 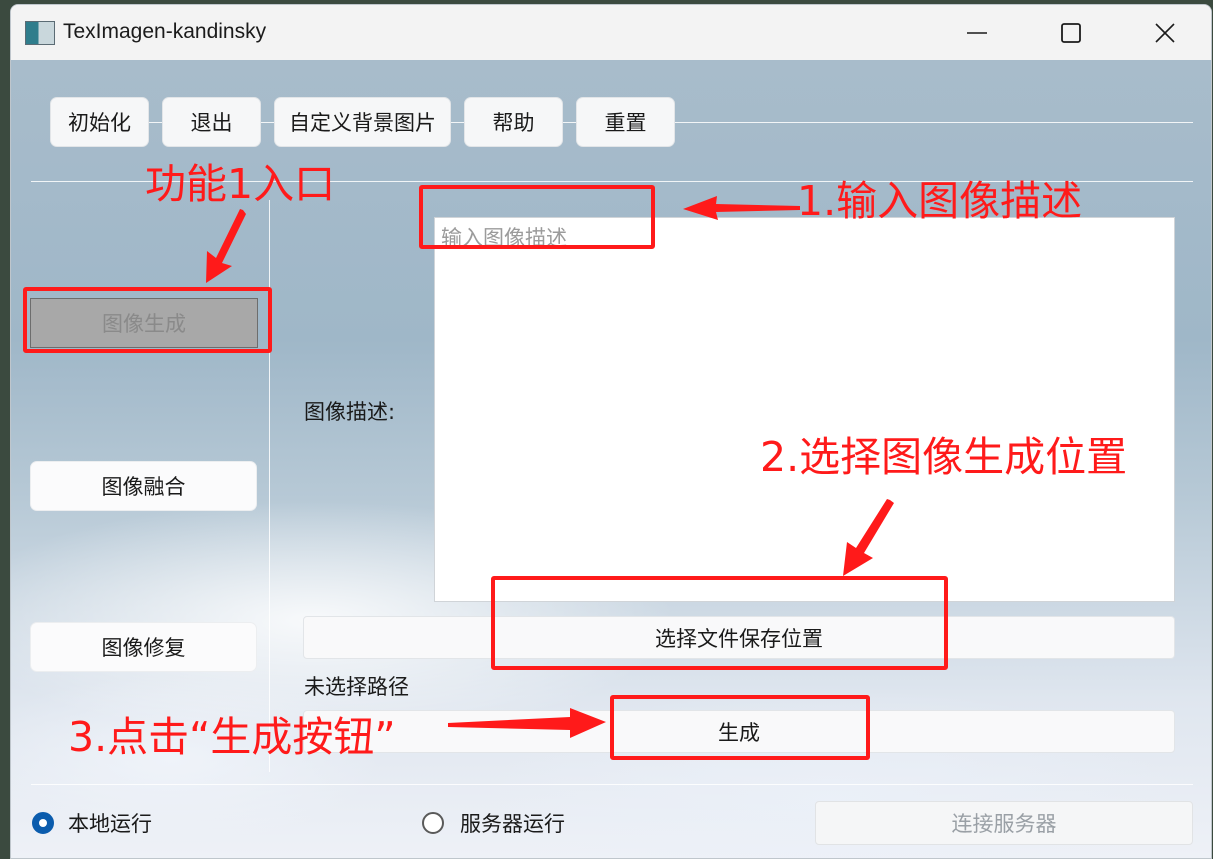 I want to click on arrow-to-description, so click(x=741, y=208).